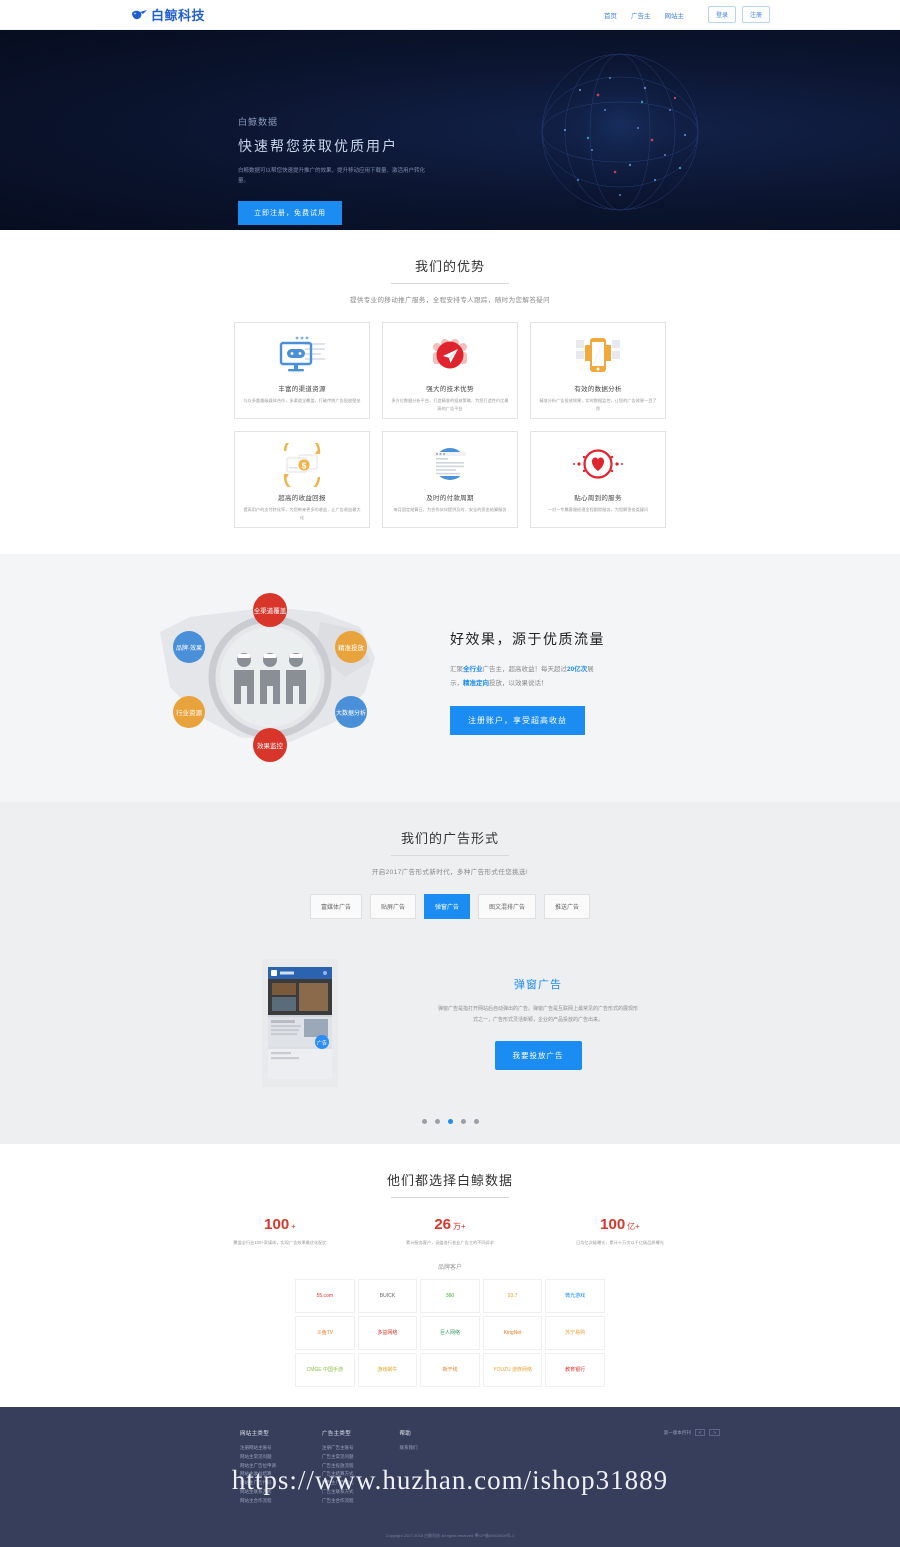 This screenshot has width=900, height=1547. What do you see at coordinates (302, 370) in the screenshot?
I see `advantage-card: 丰富的渠道资源 与众多重量级媒体合作，多渠道全覆盖，打破传统广告投放壁垒` at bounding box center [302, 370].